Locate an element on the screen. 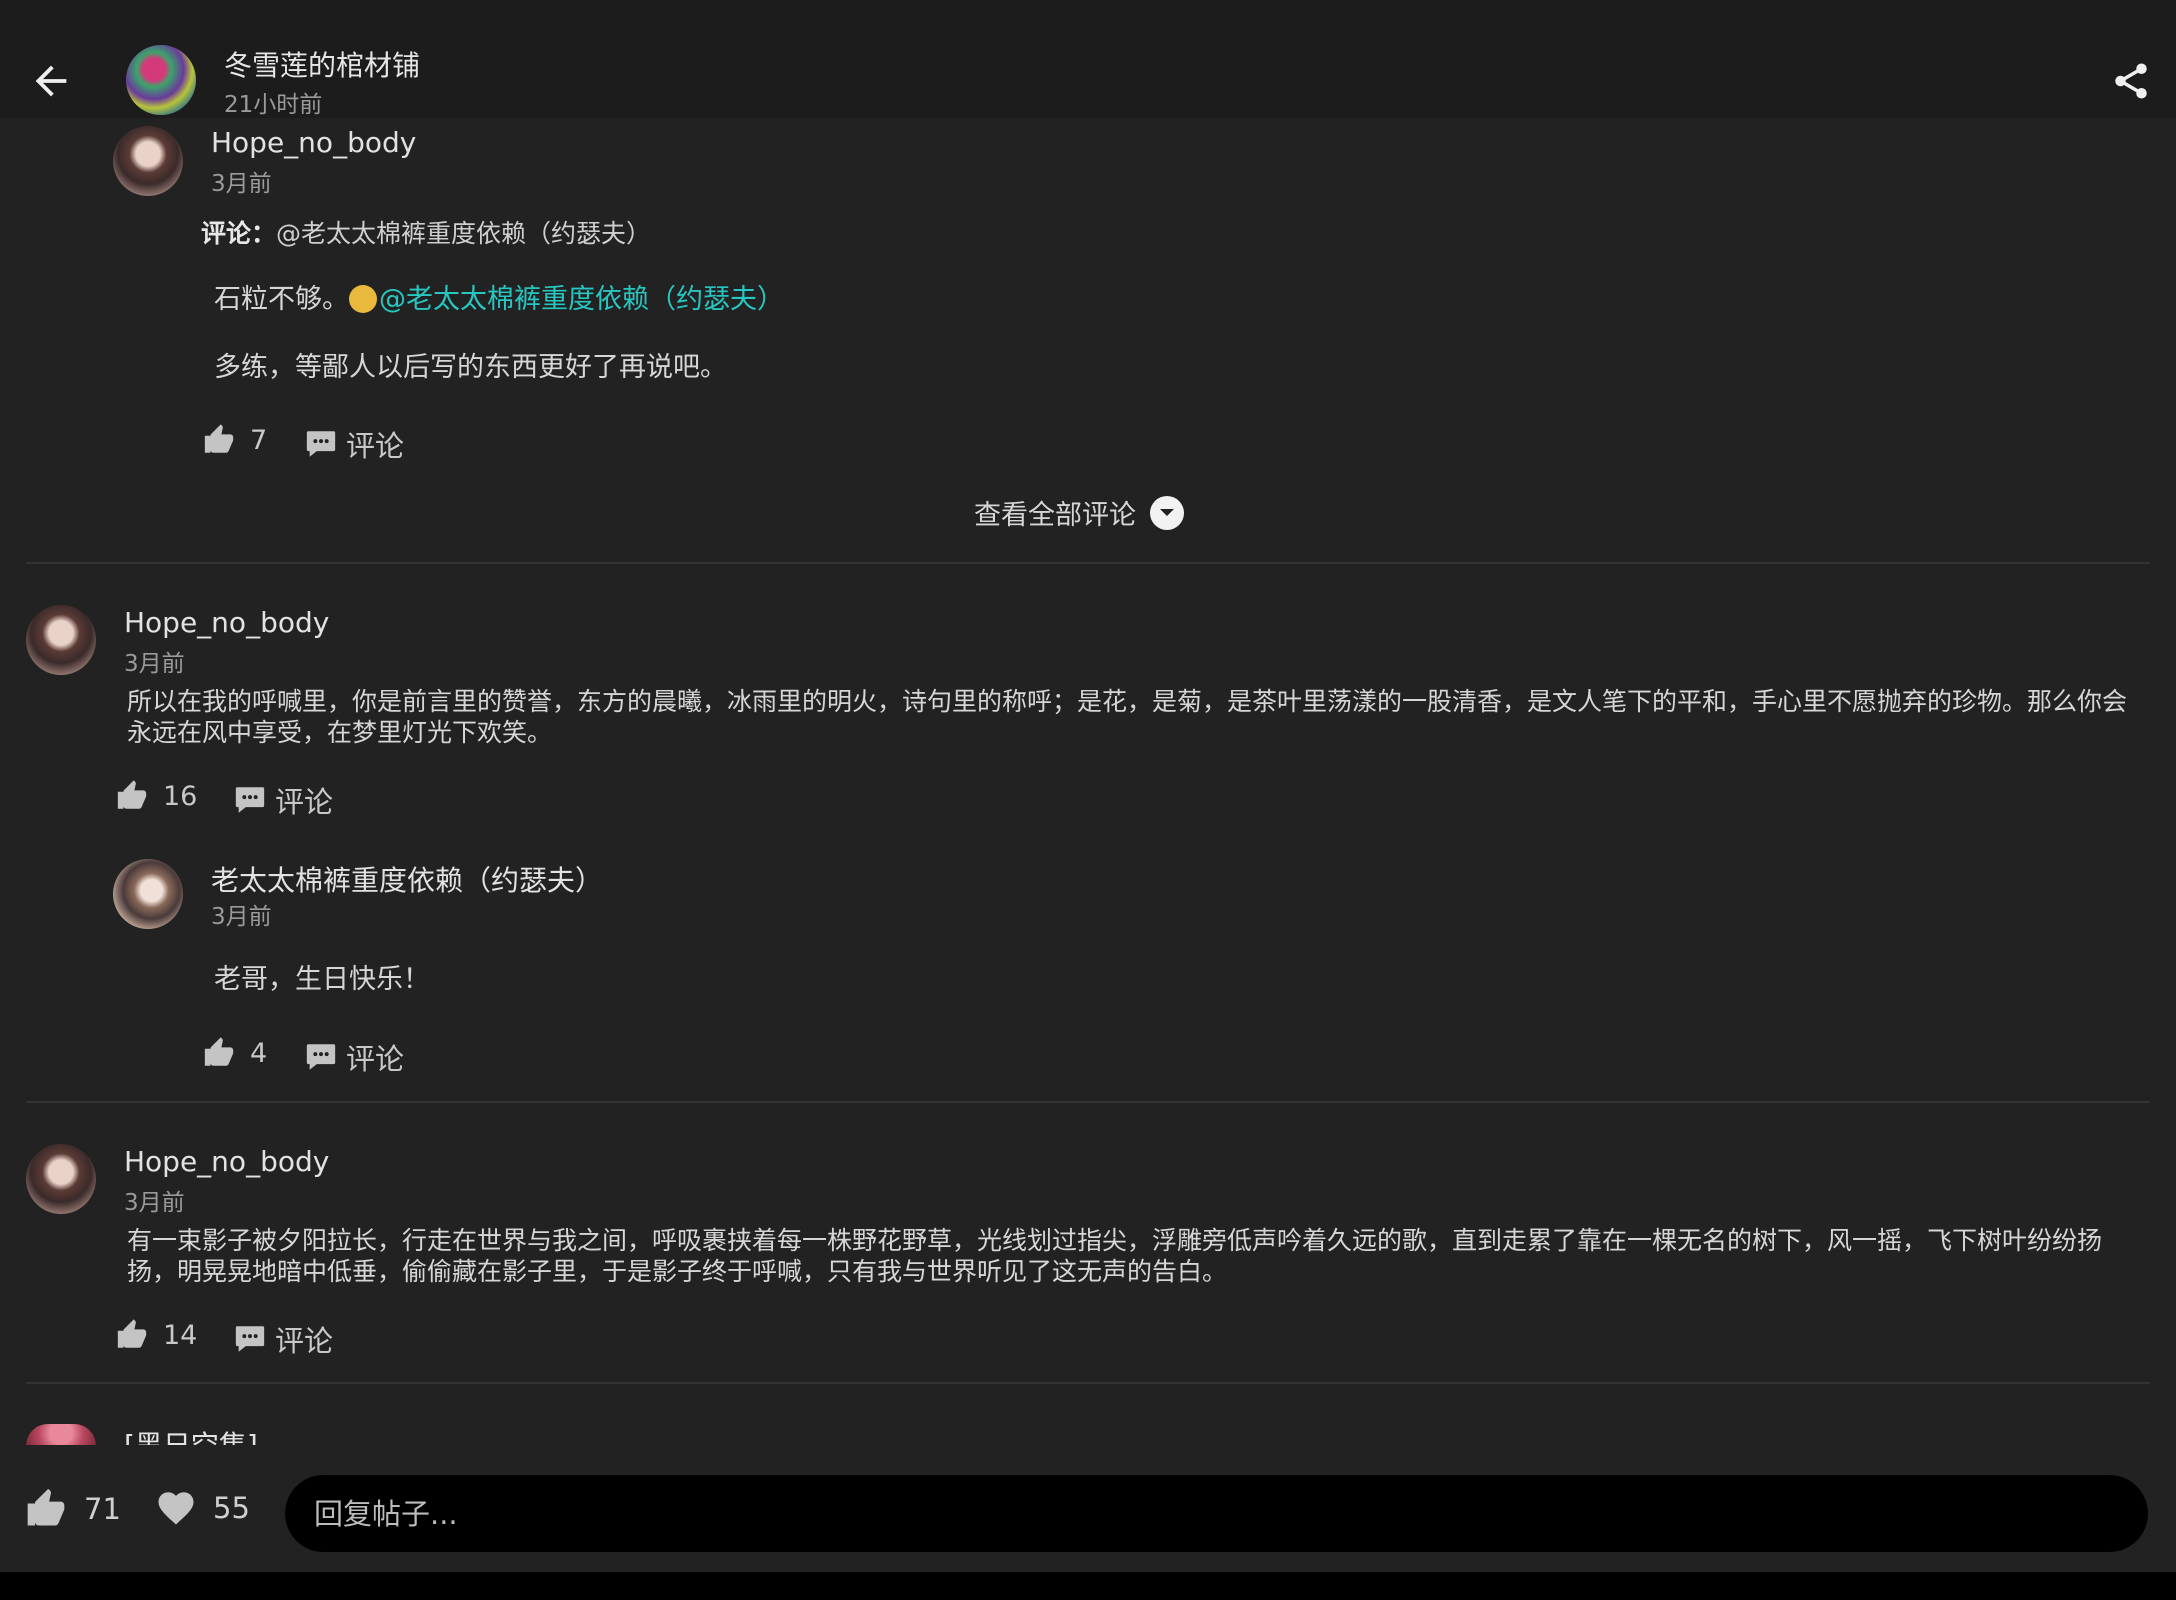  comment-text-line: 石粒不够。 is located at coordinates (281, 299).